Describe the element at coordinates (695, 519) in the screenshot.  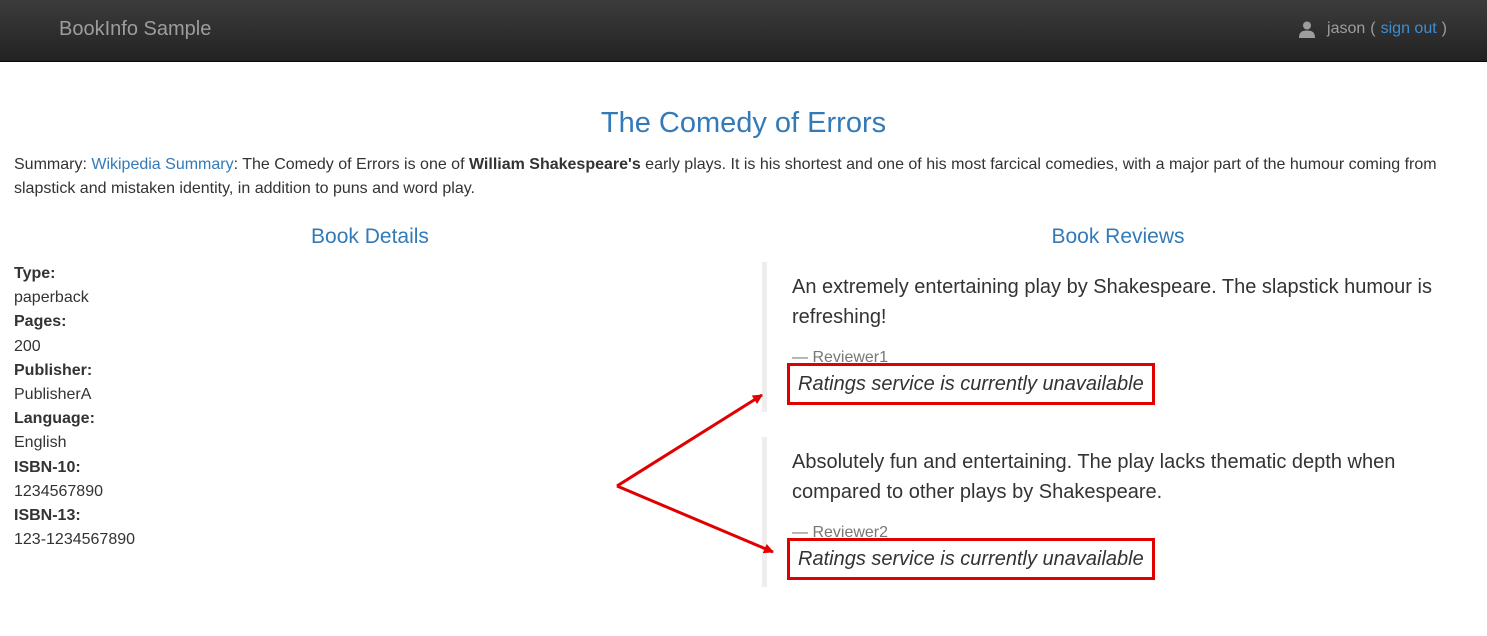
I see `annotation-arrow-down` at that location.